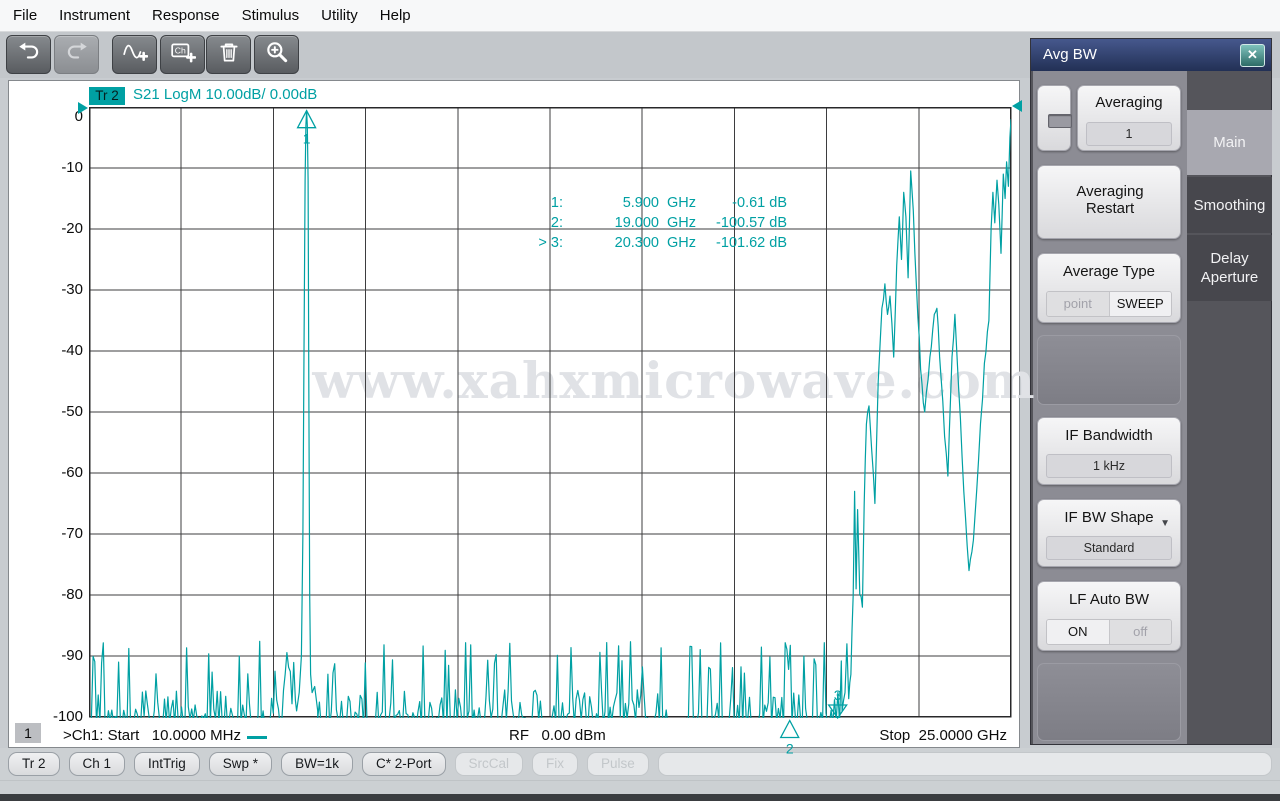  What do you see at coordinates (1139, 632) in the screenshot?
I see `lf-auto-bw-off-option: off` at bounding box center [1139, 632].